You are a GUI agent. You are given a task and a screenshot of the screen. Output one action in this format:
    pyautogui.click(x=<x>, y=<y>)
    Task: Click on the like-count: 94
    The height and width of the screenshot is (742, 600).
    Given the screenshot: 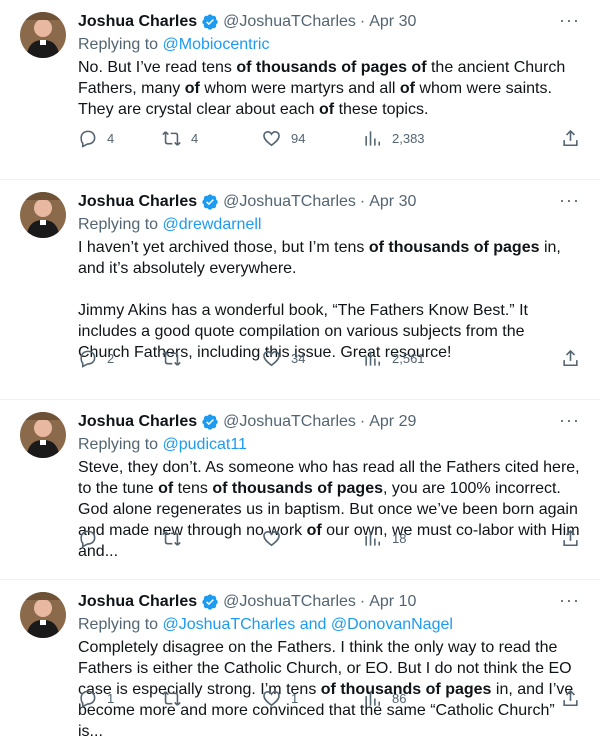 What is the action you would take?
    pyautogui.click(x=298, y=138)
    